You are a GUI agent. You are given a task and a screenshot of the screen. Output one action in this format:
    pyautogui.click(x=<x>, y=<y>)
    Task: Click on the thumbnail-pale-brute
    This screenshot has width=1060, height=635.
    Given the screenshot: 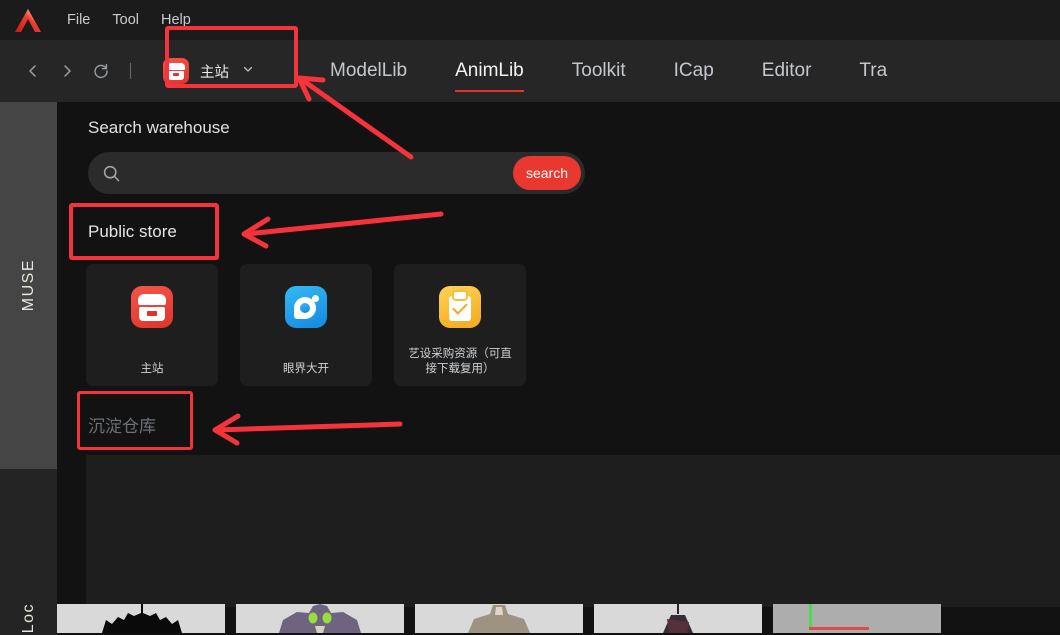 What is the action you would take?
    pyautogui.click(x=499, y=618)
    